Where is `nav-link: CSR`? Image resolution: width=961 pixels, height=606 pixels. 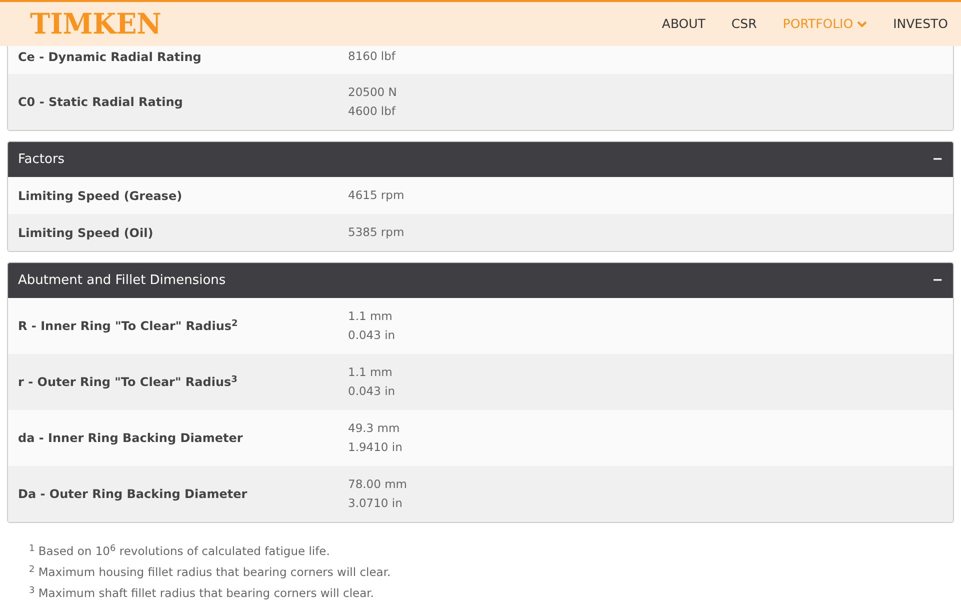 nav-link: CSR is located at coordinates (744, 24).